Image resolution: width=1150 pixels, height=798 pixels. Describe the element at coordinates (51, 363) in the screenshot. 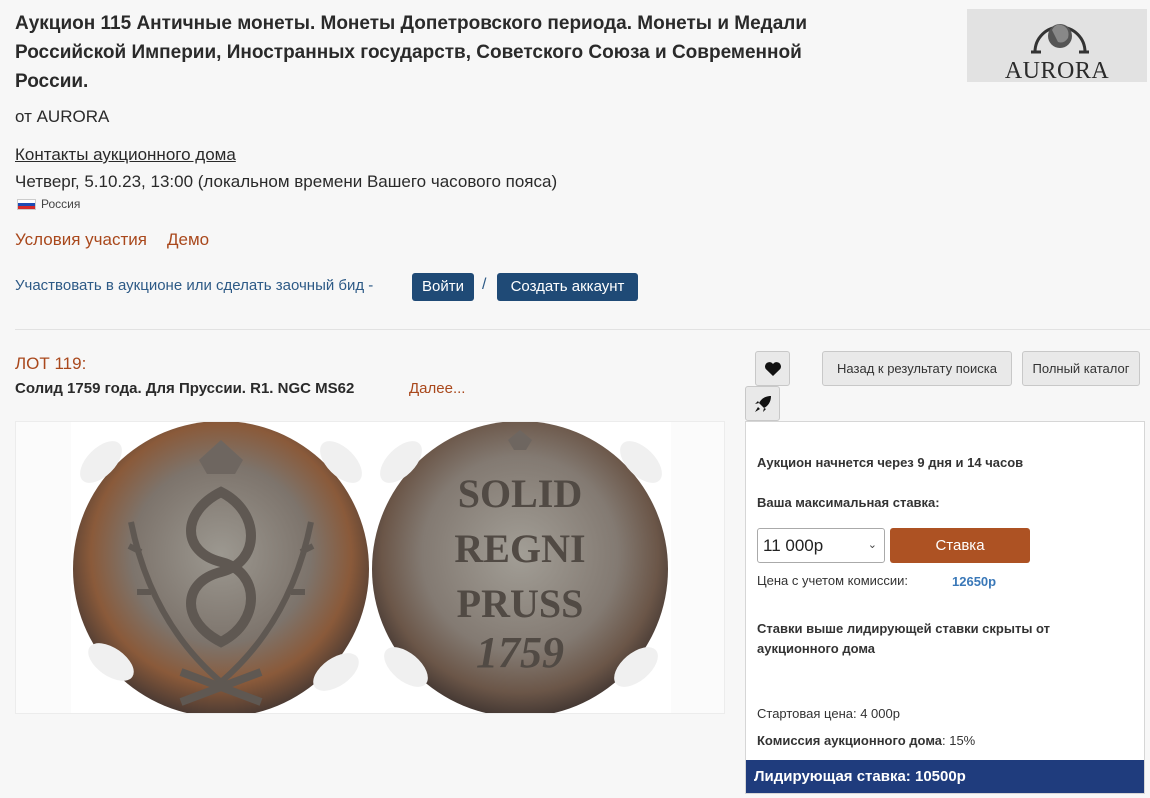

I see `lot-number: ЛОТ 119:` at that location.